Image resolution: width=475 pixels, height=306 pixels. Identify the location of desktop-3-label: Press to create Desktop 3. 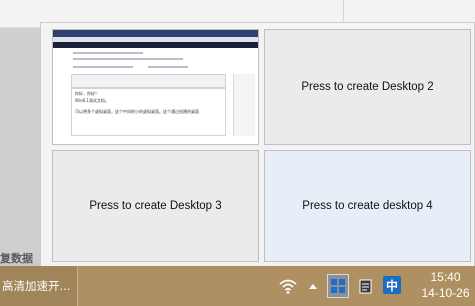
(155, 206).